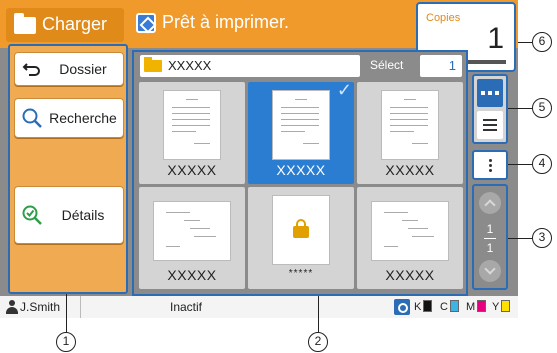 This screenshot has height=353, width=557. Describe the element at coordinates (490, 125) in the screenshot. I see `list-view-button` at that location.